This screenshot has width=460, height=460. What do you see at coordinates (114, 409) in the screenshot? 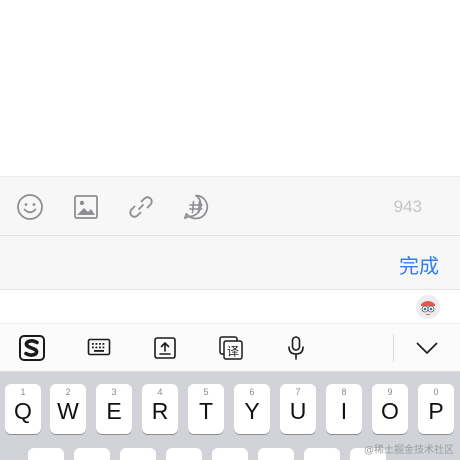
I see `key-e: 3 E` at bounding box center [114, 409].